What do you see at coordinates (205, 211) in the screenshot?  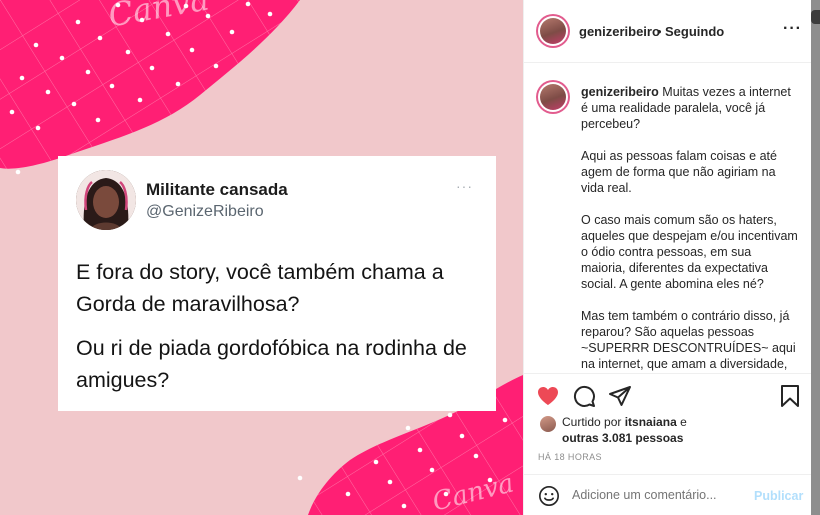 I see `tweet-handle: @GenizeRibeiro` at bounding box center [205, 211].